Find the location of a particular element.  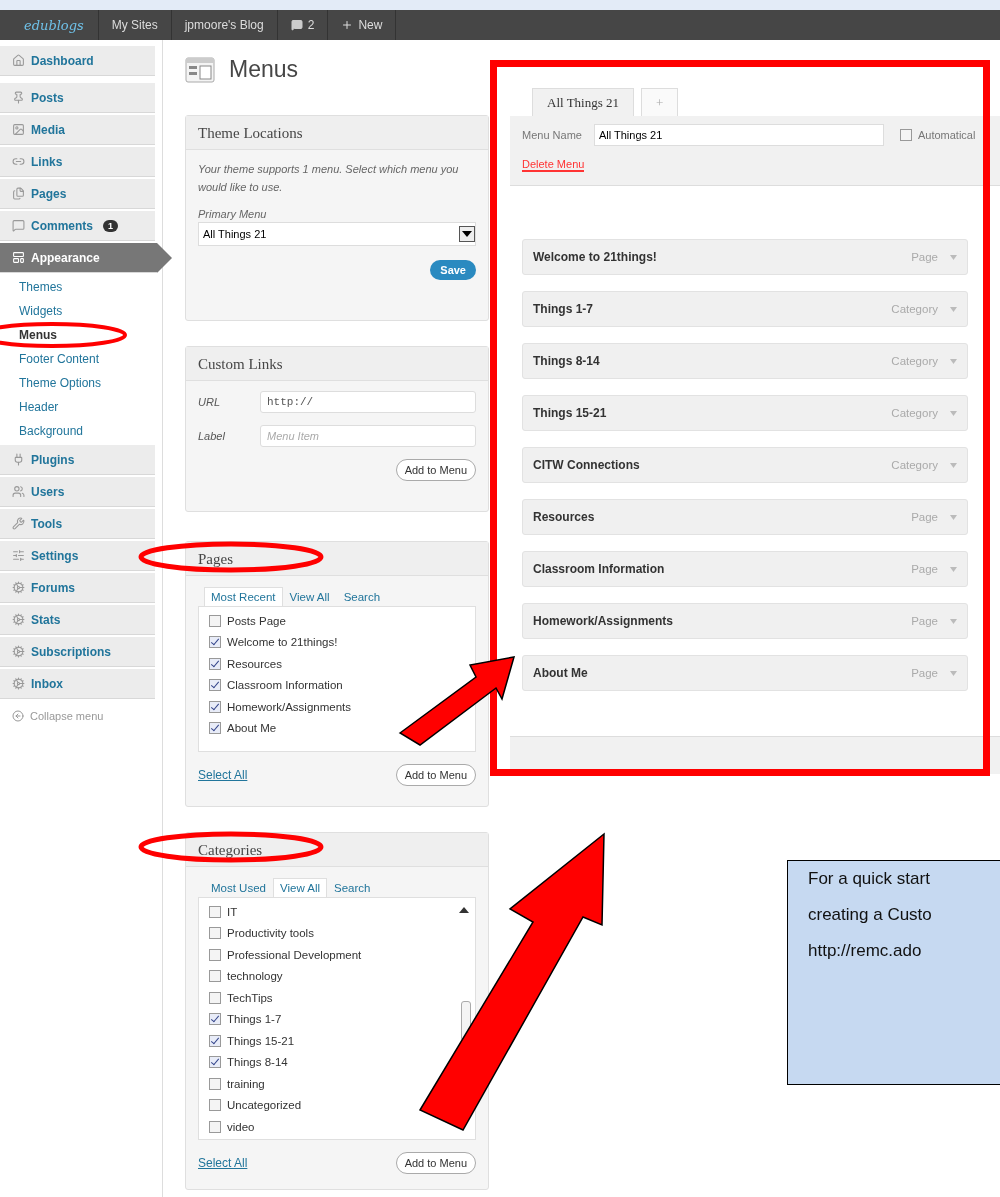

pages-icon is located at coordinates (18, 193).